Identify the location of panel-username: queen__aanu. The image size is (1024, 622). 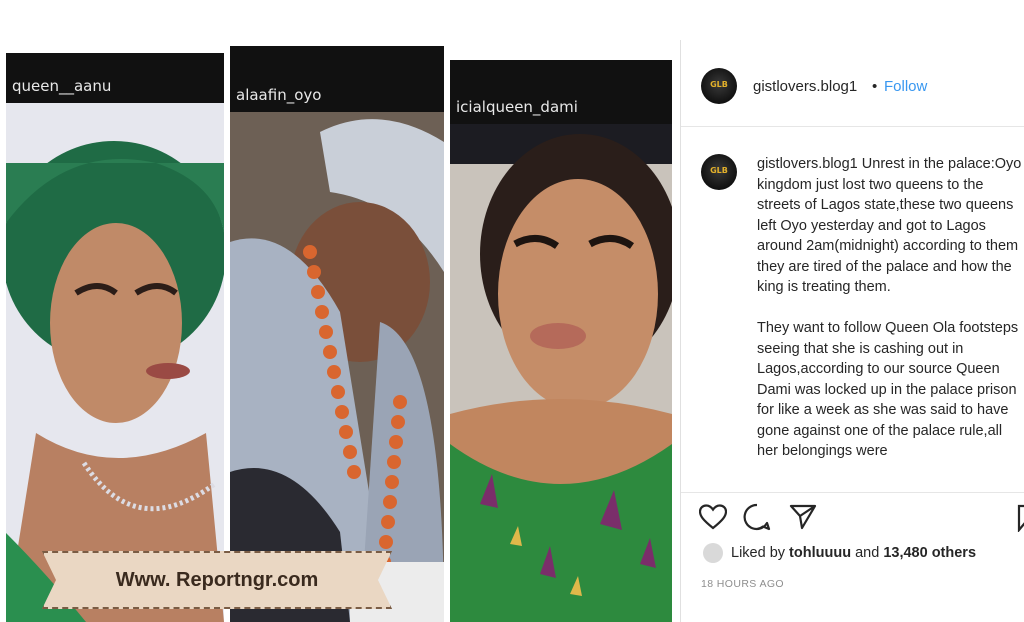
(62, 86).